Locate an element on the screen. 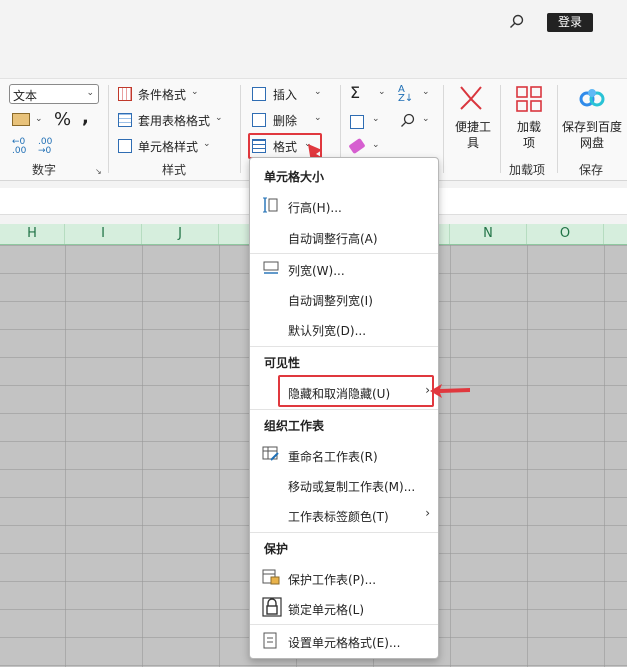  save-baidu-label: 保存到百度网盘 is located at coordinates (592, 135).